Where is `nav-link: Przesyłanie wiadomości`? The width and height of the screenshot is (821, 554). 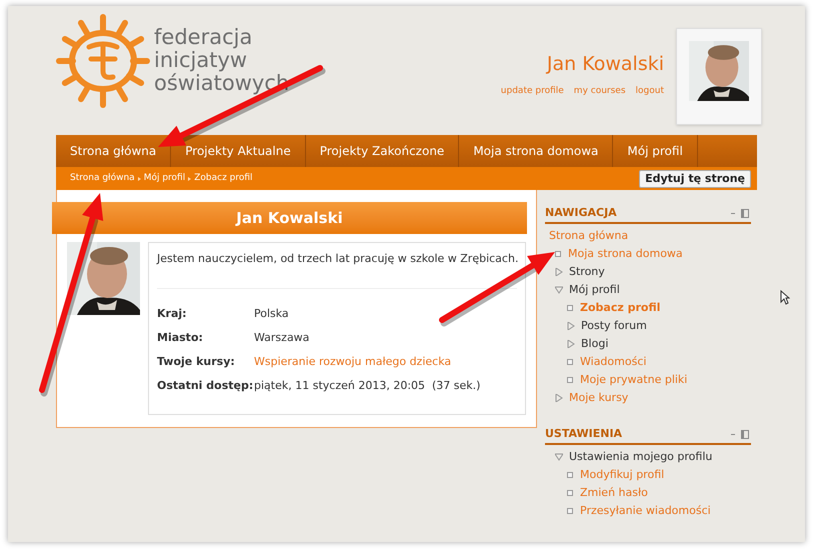
nav-link: Przesyłanie wiadomości is located at coordinates (645, 511).